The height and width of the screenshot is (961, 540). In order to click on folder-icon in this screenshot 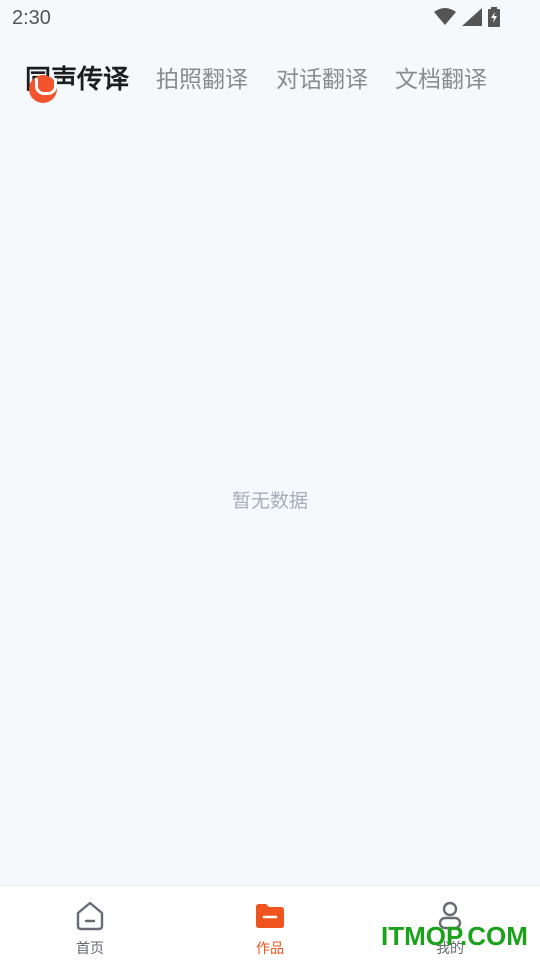, I will do `click(270, 916)`.